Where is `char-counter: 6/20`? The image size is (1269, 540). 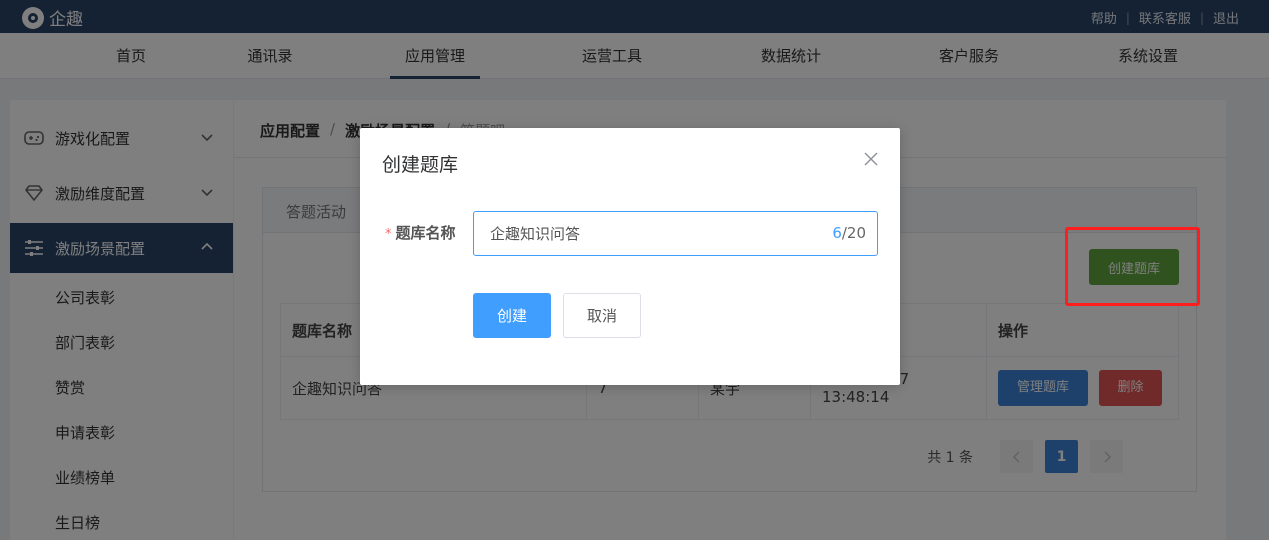 char-counter: 6/20 is located at coordinates (849, 233).